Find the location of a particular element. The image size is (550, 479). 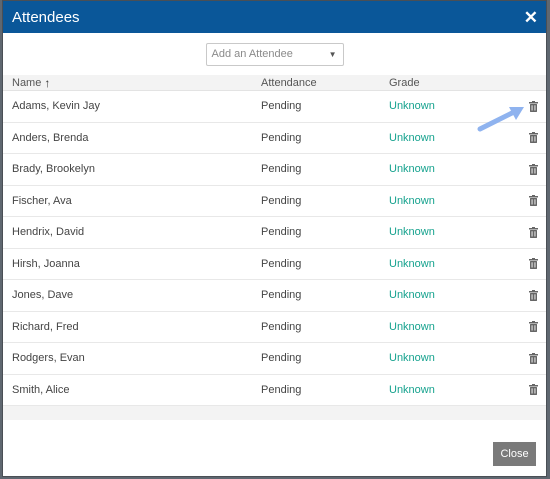

table-row: Hirsh, Joanna Pending Unknown is located at coordinates (274, 264).